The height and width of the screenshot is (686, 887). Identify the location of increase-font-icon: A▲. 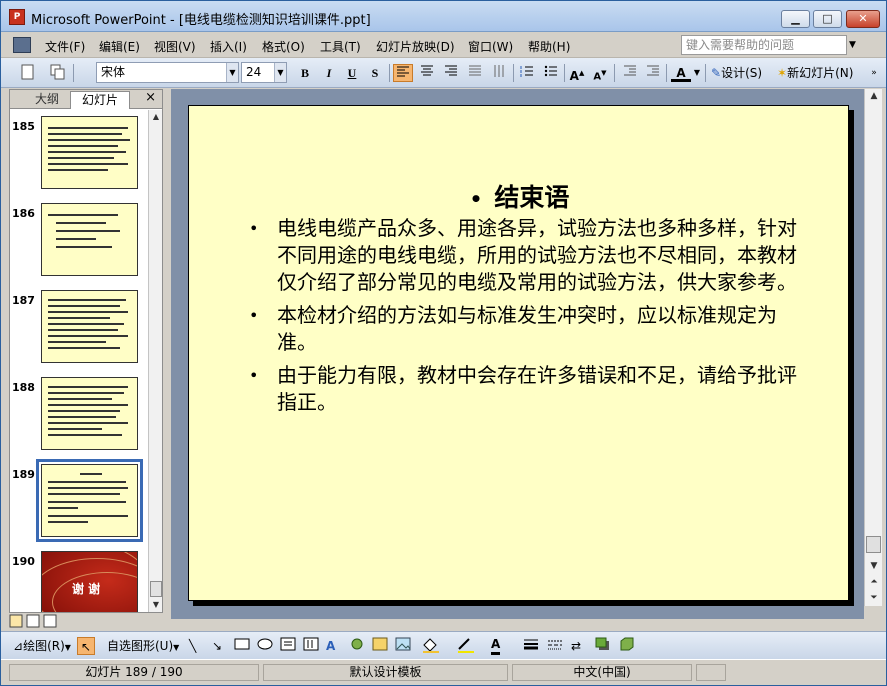
(577, 73).